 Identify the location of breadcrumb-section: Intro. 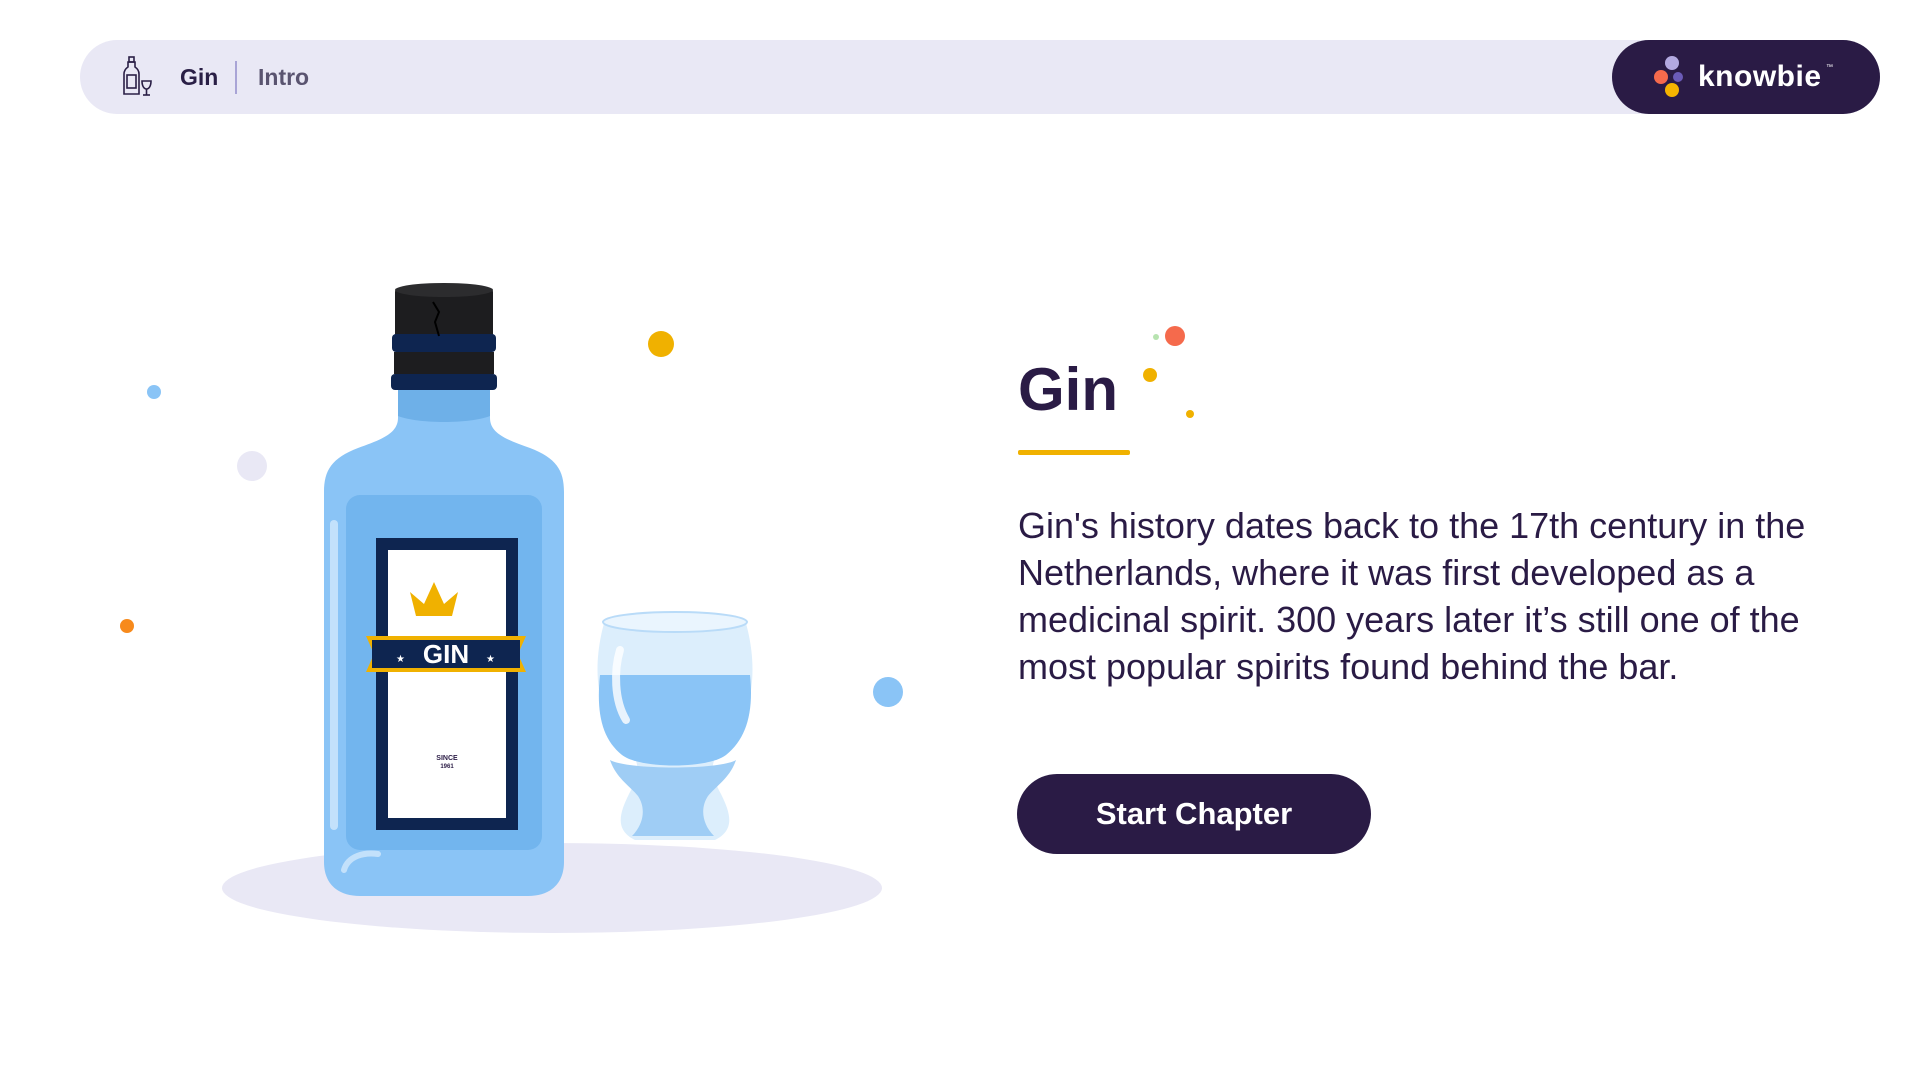
(284, 76).